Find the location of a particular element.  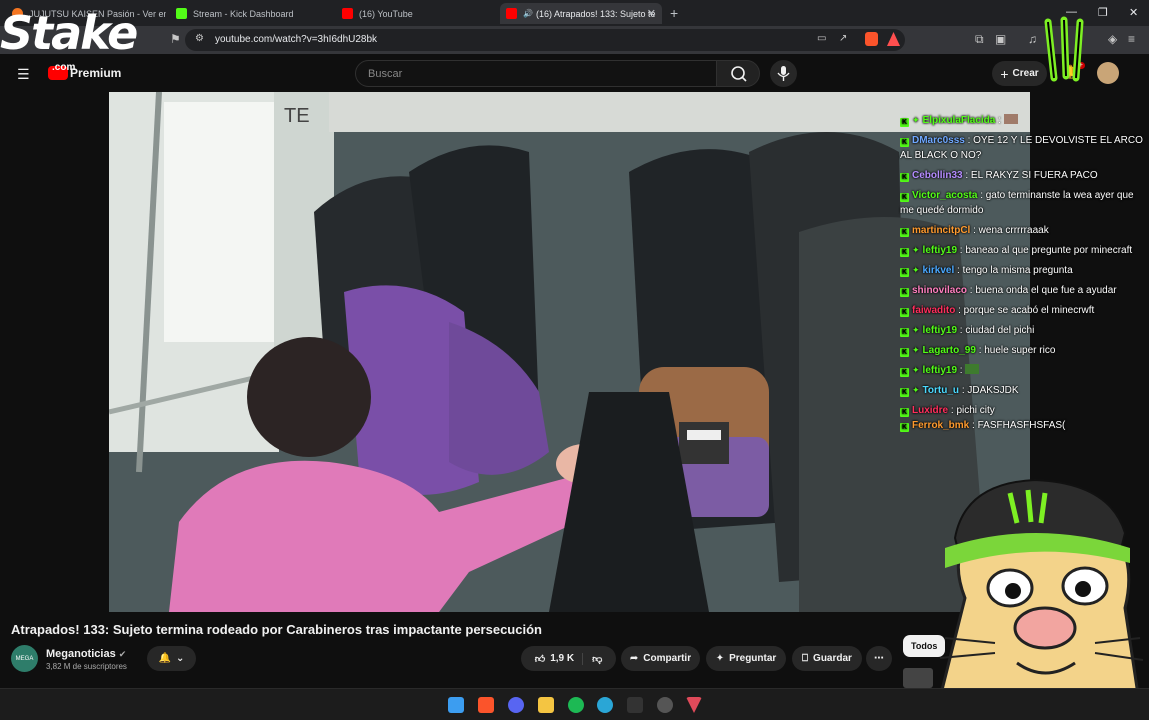

youtube-header: ☰ Premium Buscar + Crear 🔔 9+ is located at coordinates (574, 73).